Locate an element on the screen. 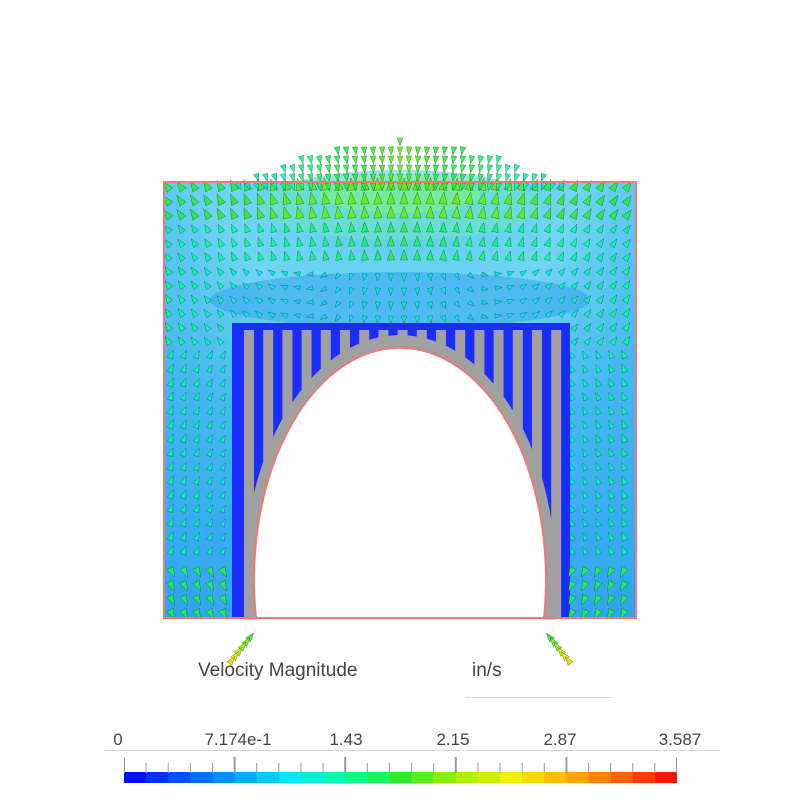  colorbar-ticks is located at coordinates (400, 765).